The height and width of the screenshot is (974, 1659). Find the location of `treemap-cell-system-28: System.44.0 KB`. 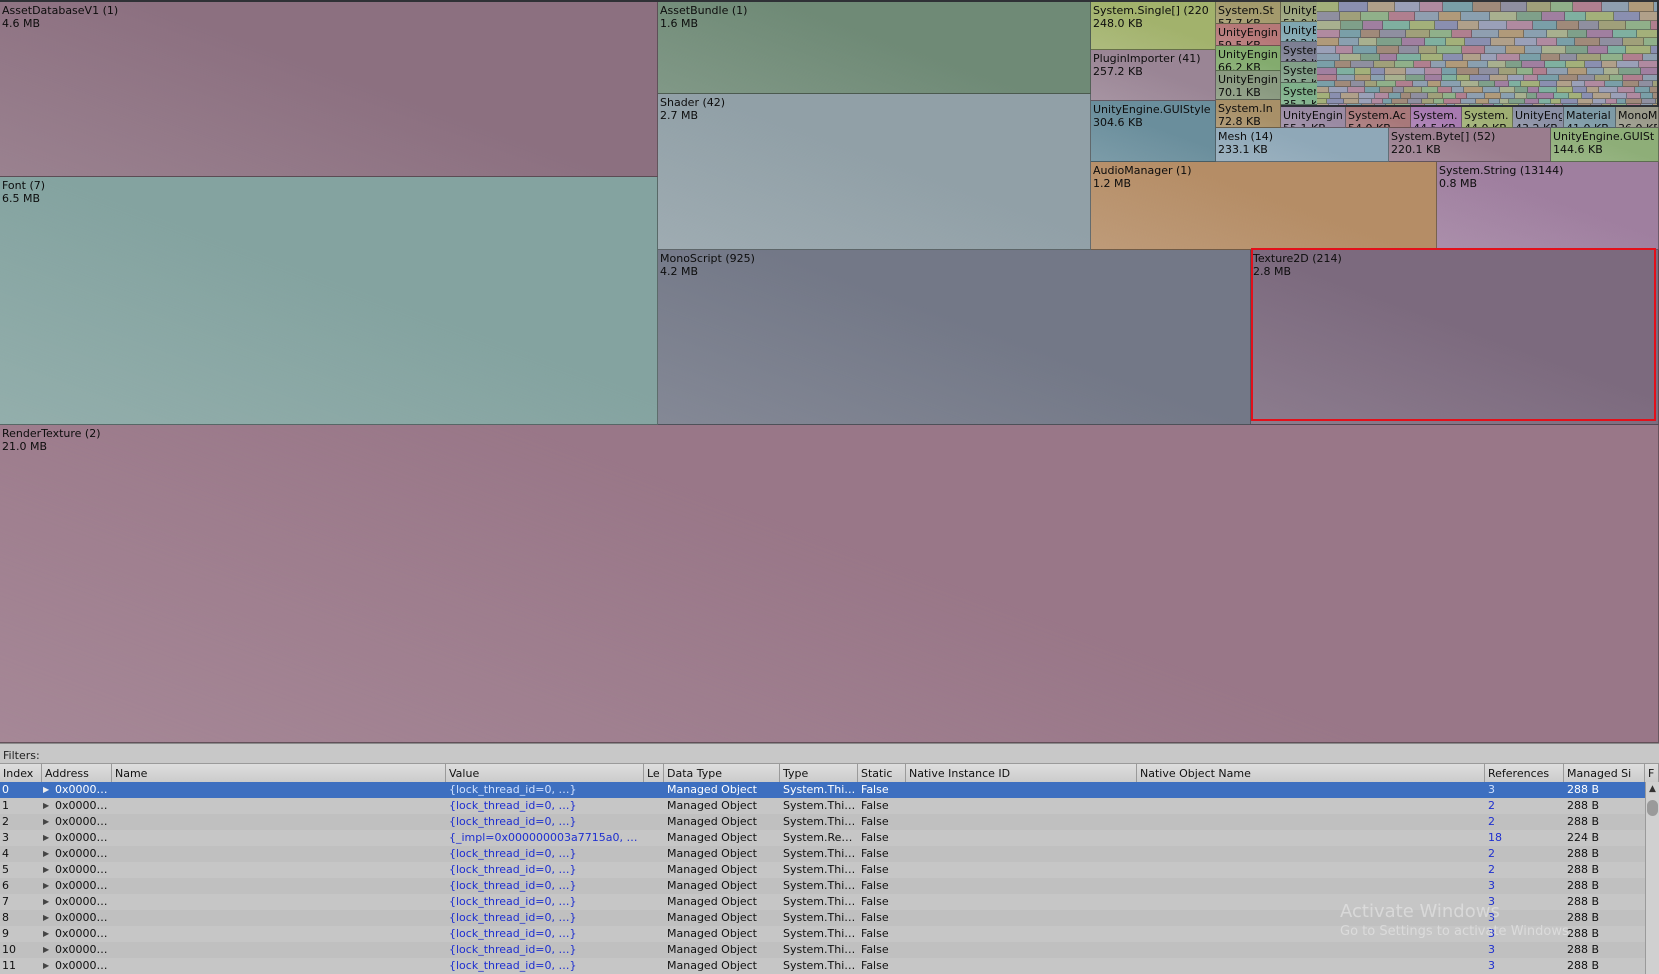

treemap-cell-system-28: System.44.0 KB is located at coordinates (1487, 117).